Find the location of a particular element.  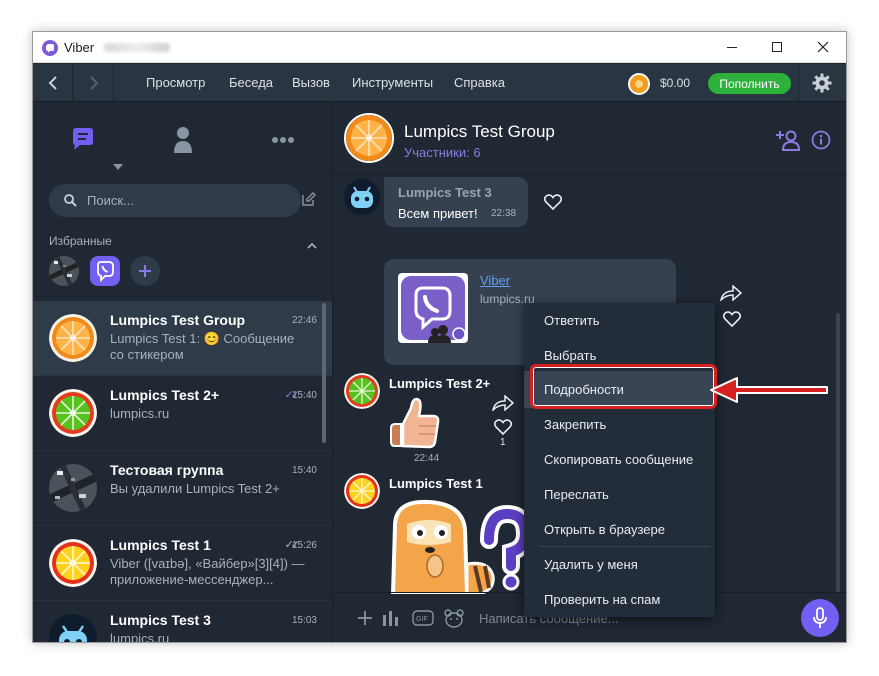

sidebar-scrollbar is located at coordinates (324, 373).